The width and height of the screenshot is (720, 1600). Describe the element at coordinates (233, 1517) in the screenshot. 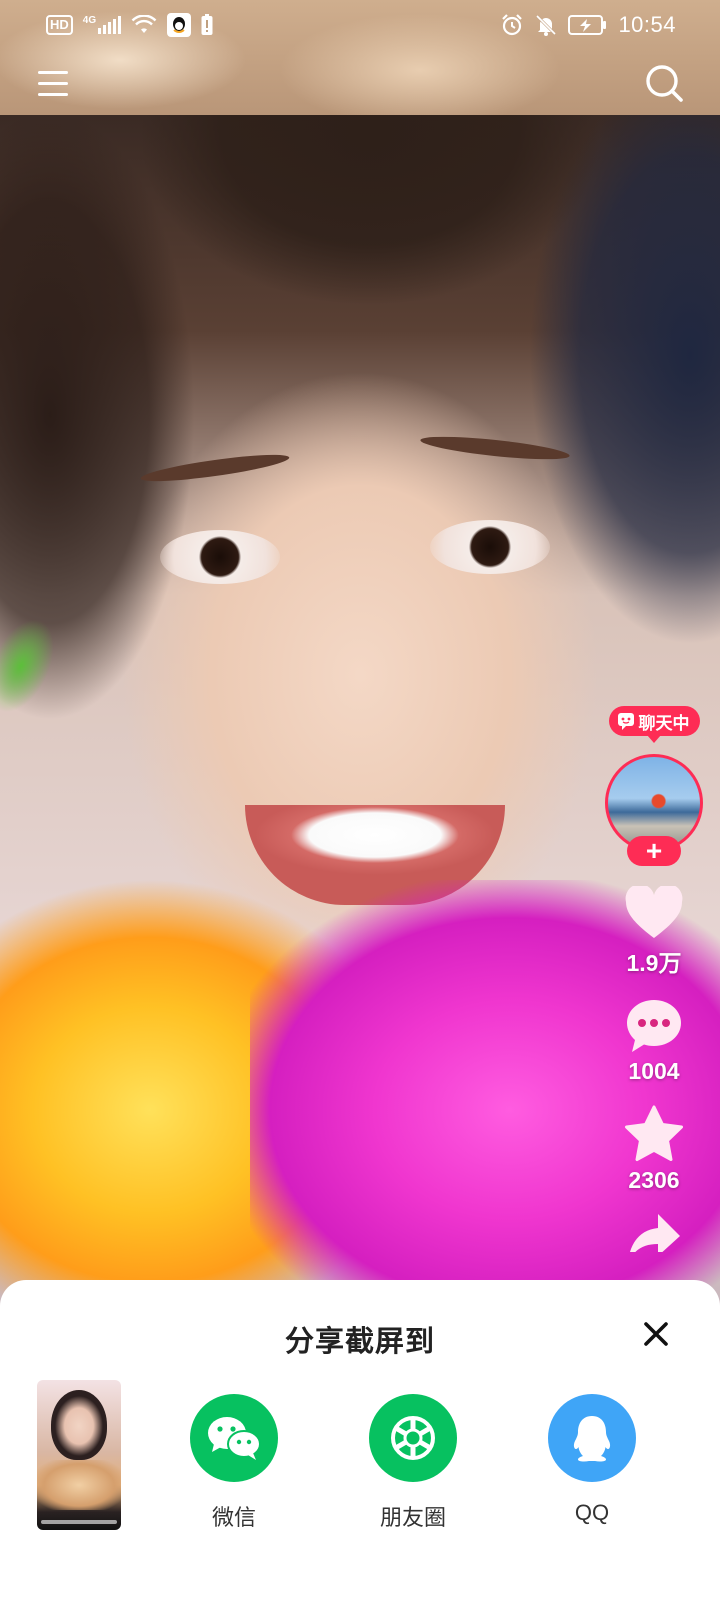

I see `share-target-label: 微信` at that location.